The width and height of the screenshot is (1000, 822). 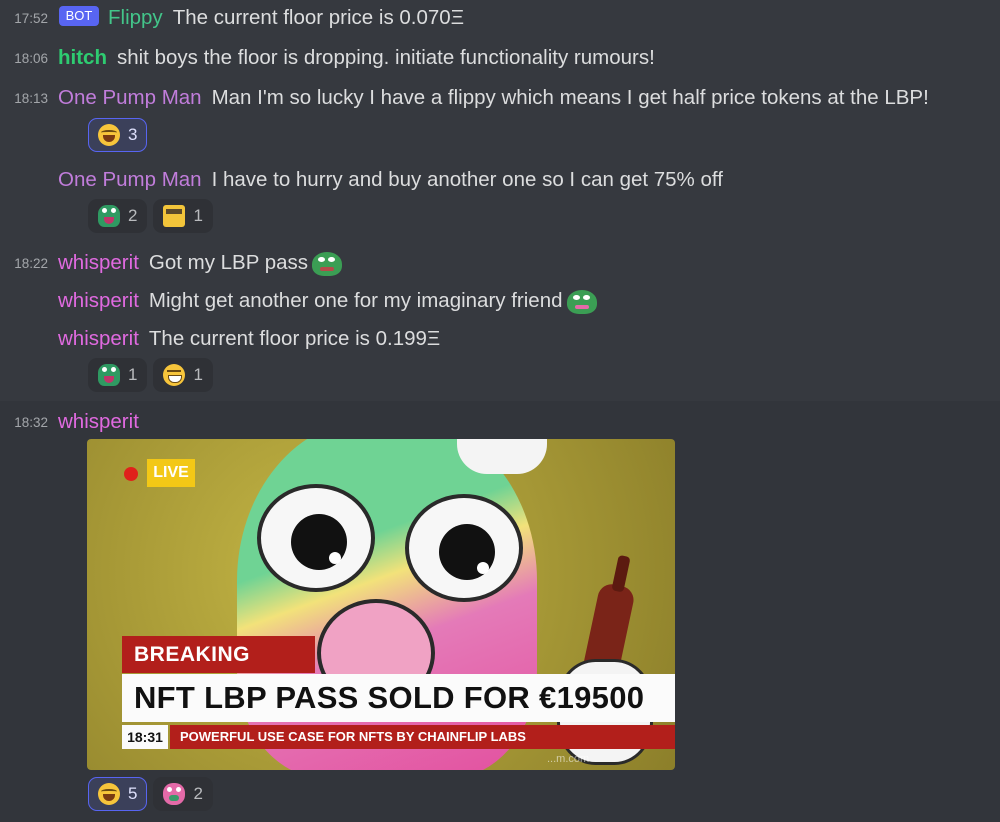 What do you see at coordinates (79, 16) in the screenshot?
I see `bot-badge: BOT` at bounding box center [79, 16].